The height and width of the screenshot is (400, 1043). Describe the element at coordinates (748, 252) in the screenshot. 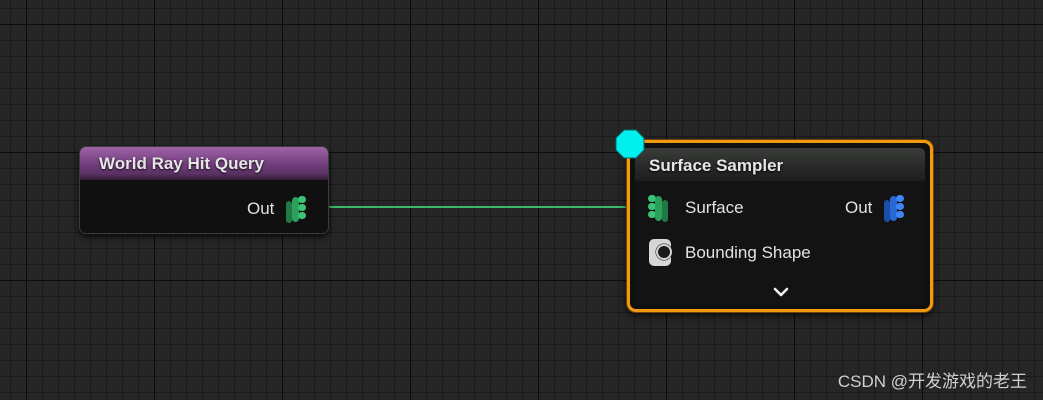

I see `bounding-shape-pin-label: Bounding Shape` at that location.